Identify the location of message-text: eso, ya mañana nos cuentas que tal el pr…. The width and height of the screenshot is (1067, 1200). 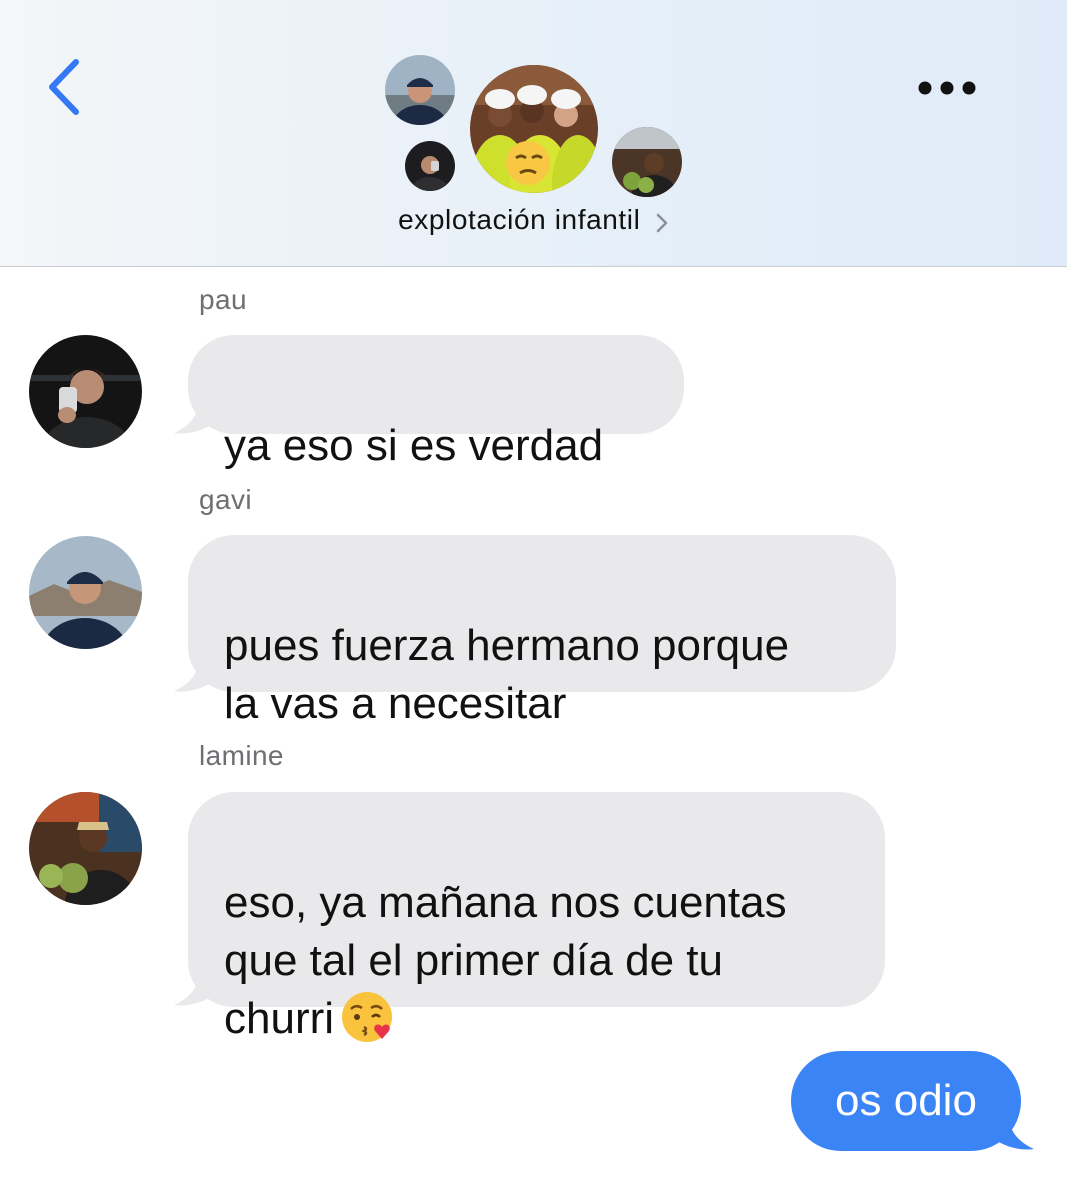
(505, 960).